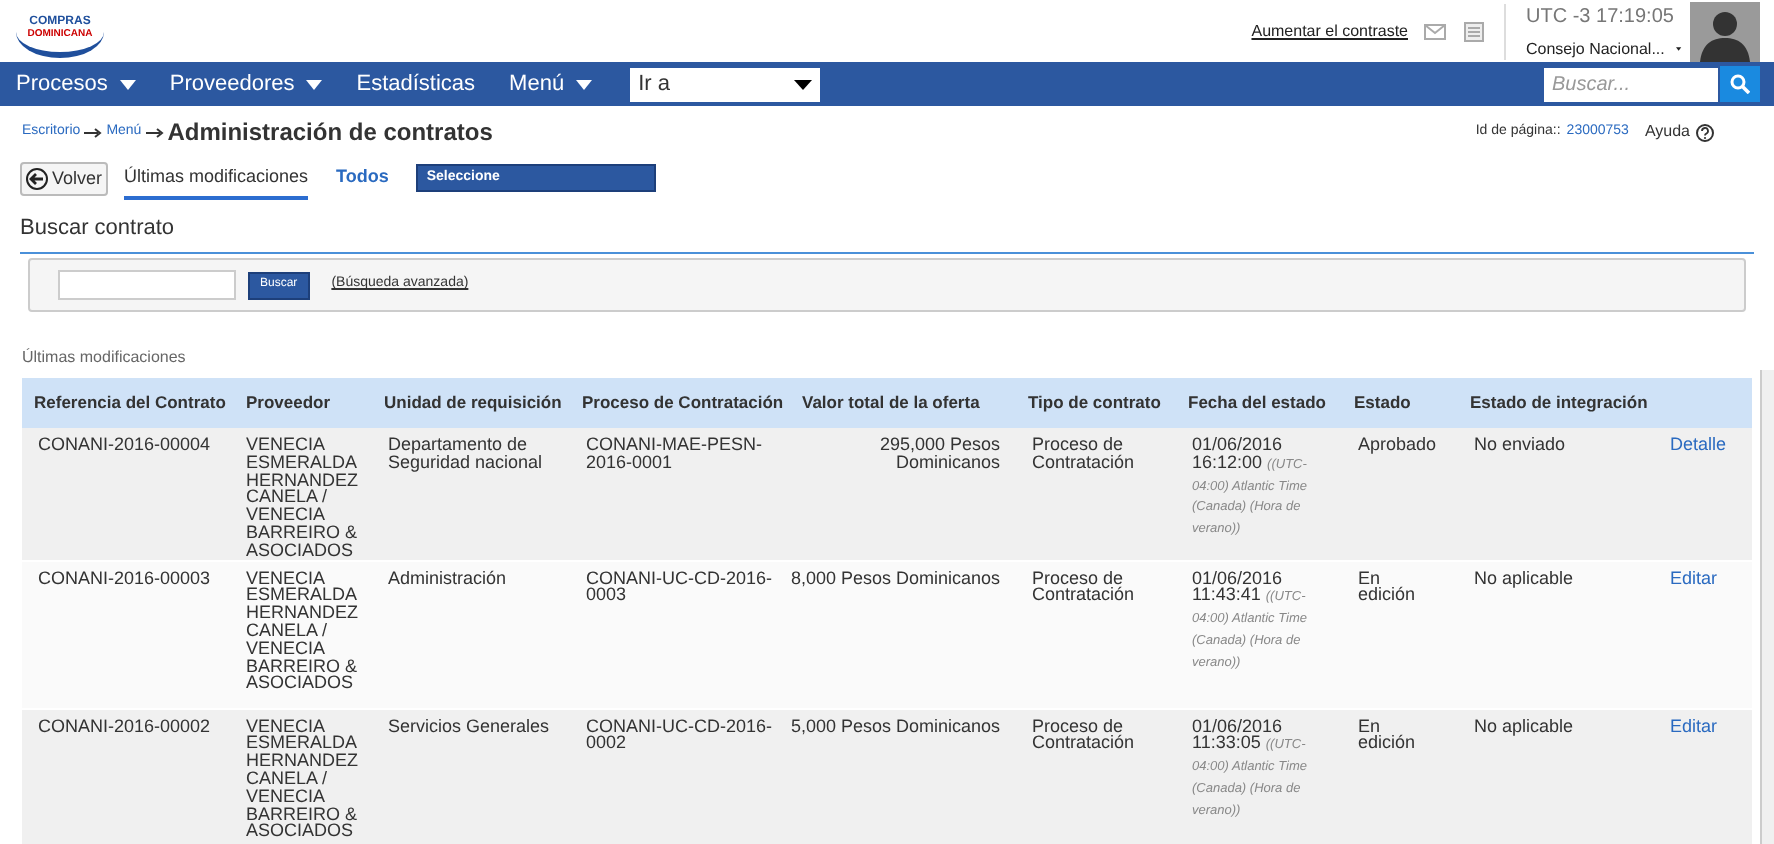  I want to click on contrast-link: Aumentar el contraste, so click(1329, 31).